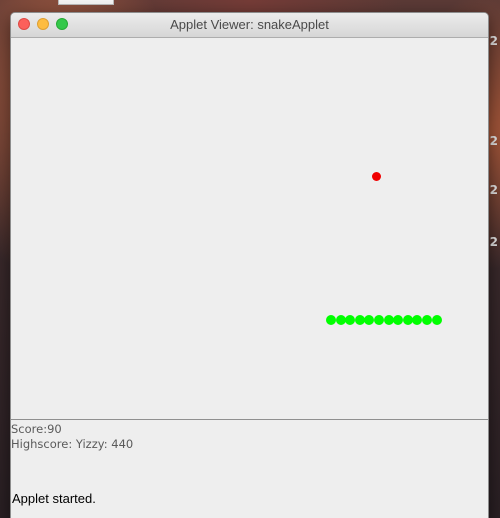 This screenshot has width=500, height=518. Describe the element at coordinates (122, 444) in the screenshot. I see `highscore-value: 440` at that location.